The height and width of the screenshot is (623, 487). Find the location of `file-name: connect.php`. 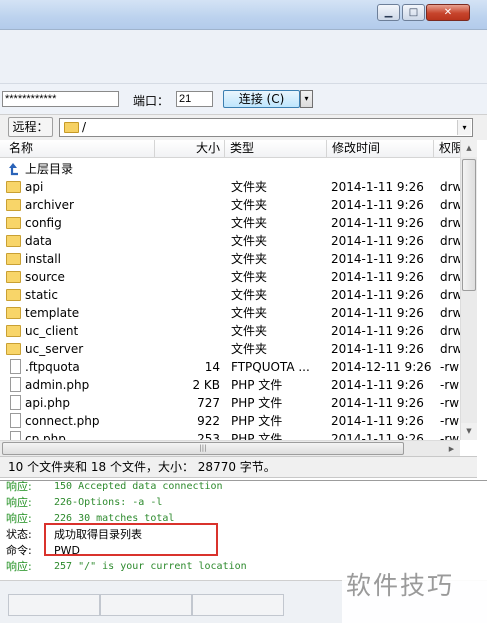

file-name: connect.php is located at coordinates (62, 421).